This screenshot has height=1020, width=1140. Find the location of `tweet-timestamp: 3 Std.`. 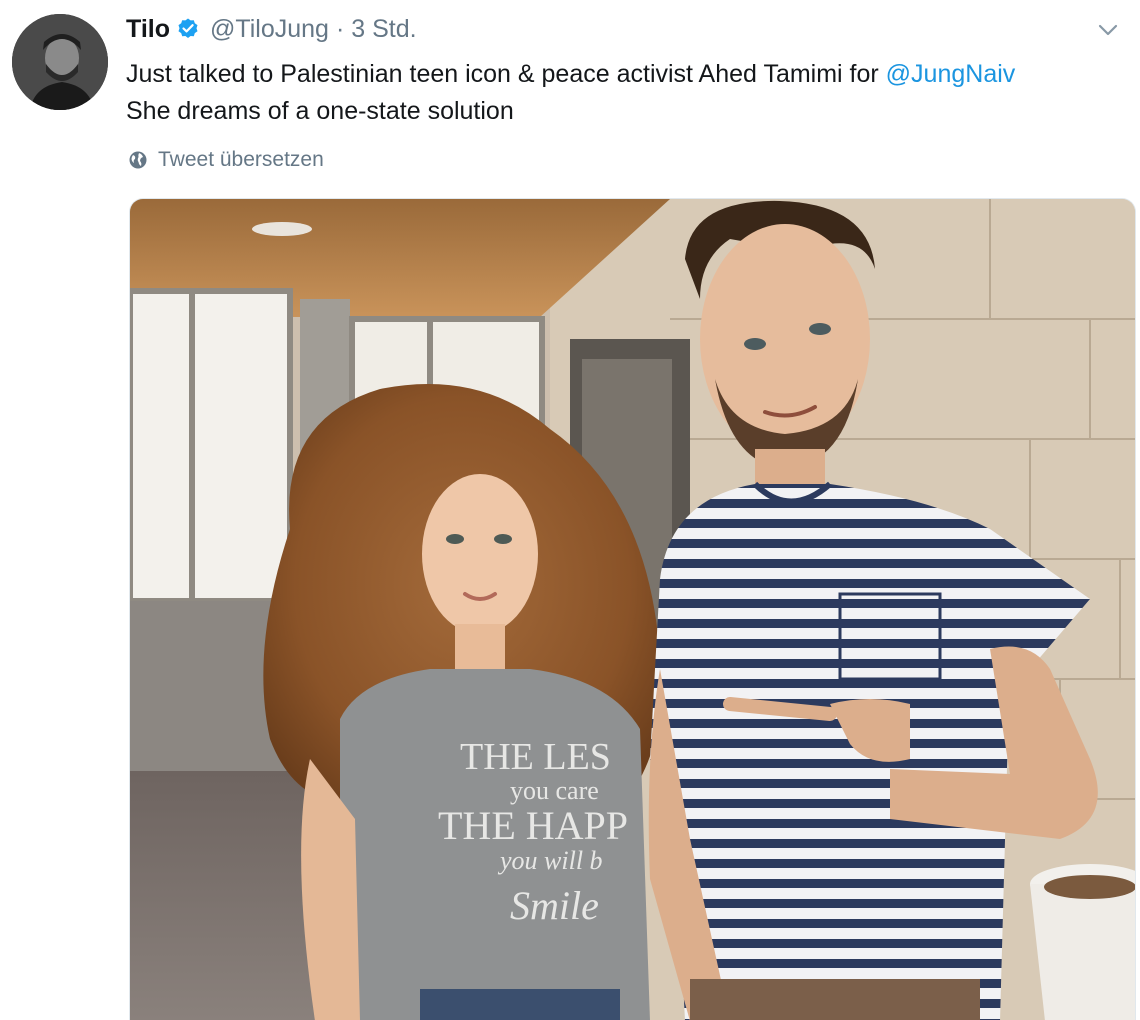

tweet-timestamp: 3 Std. is located at coordinates (383, 29).